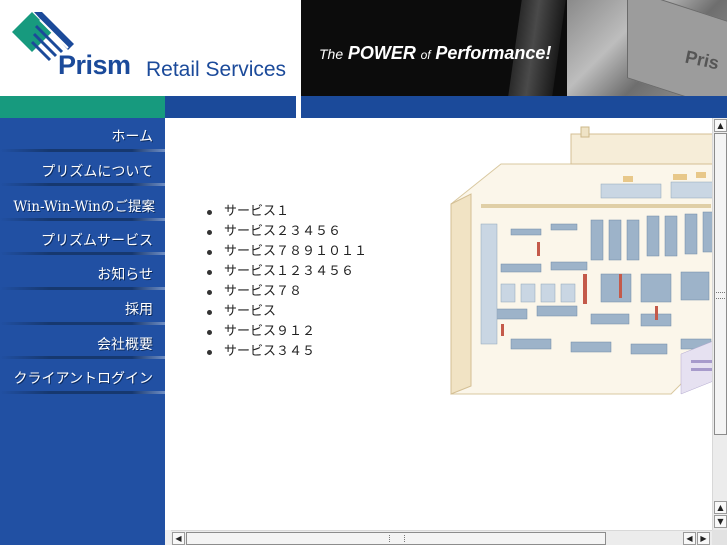  Describe the element at coordinates (257, 211) in the screenshot. I see `service-label: サービス１` at that location.